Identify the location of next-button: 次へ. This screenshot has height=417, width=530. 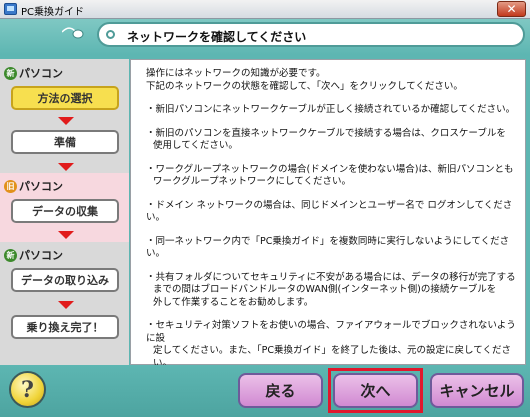
(375, 390).